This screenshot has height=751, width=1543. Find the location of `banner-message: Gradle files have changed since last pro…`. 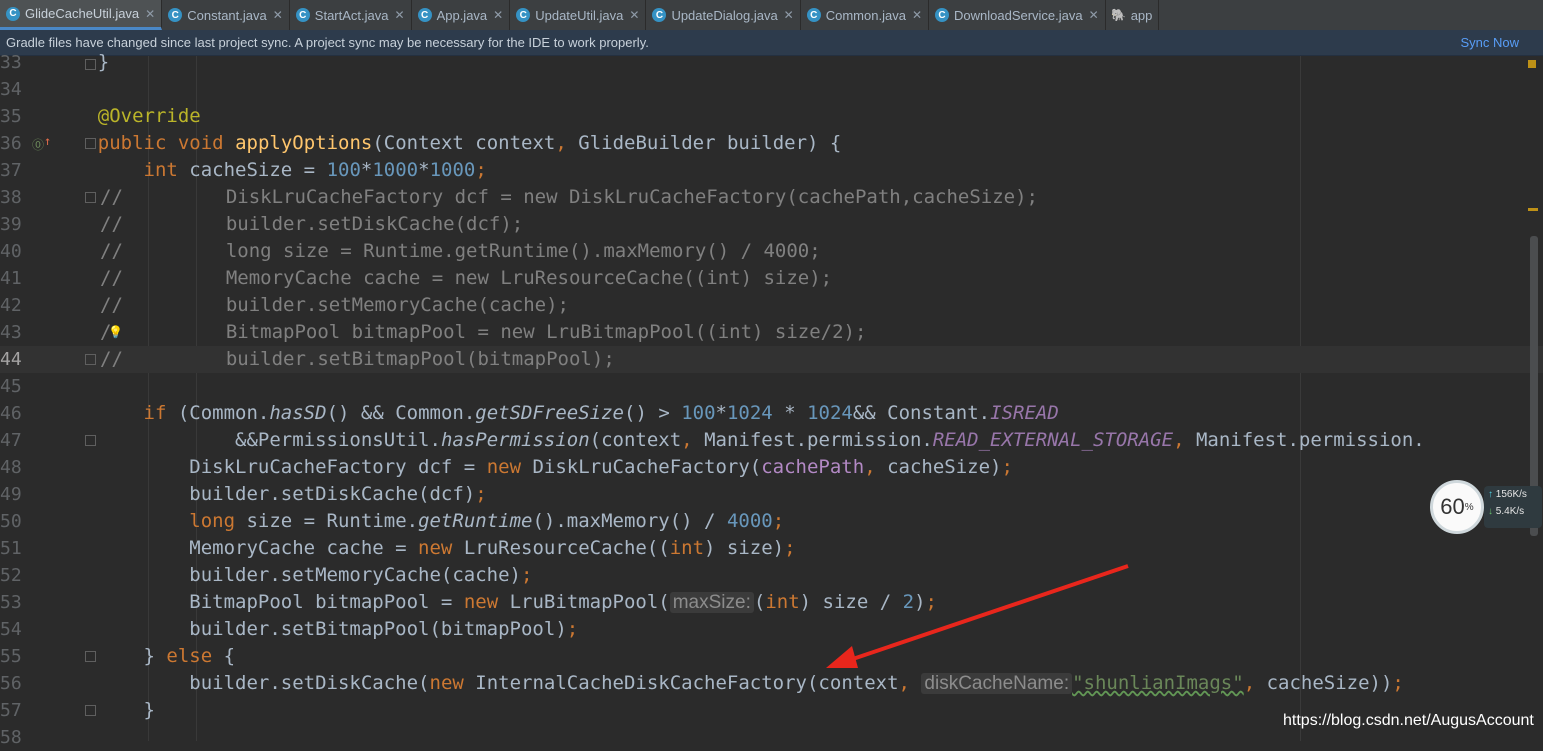

banner-message: Gradle files have changed since last pro… is located at coordinates (327, 42).